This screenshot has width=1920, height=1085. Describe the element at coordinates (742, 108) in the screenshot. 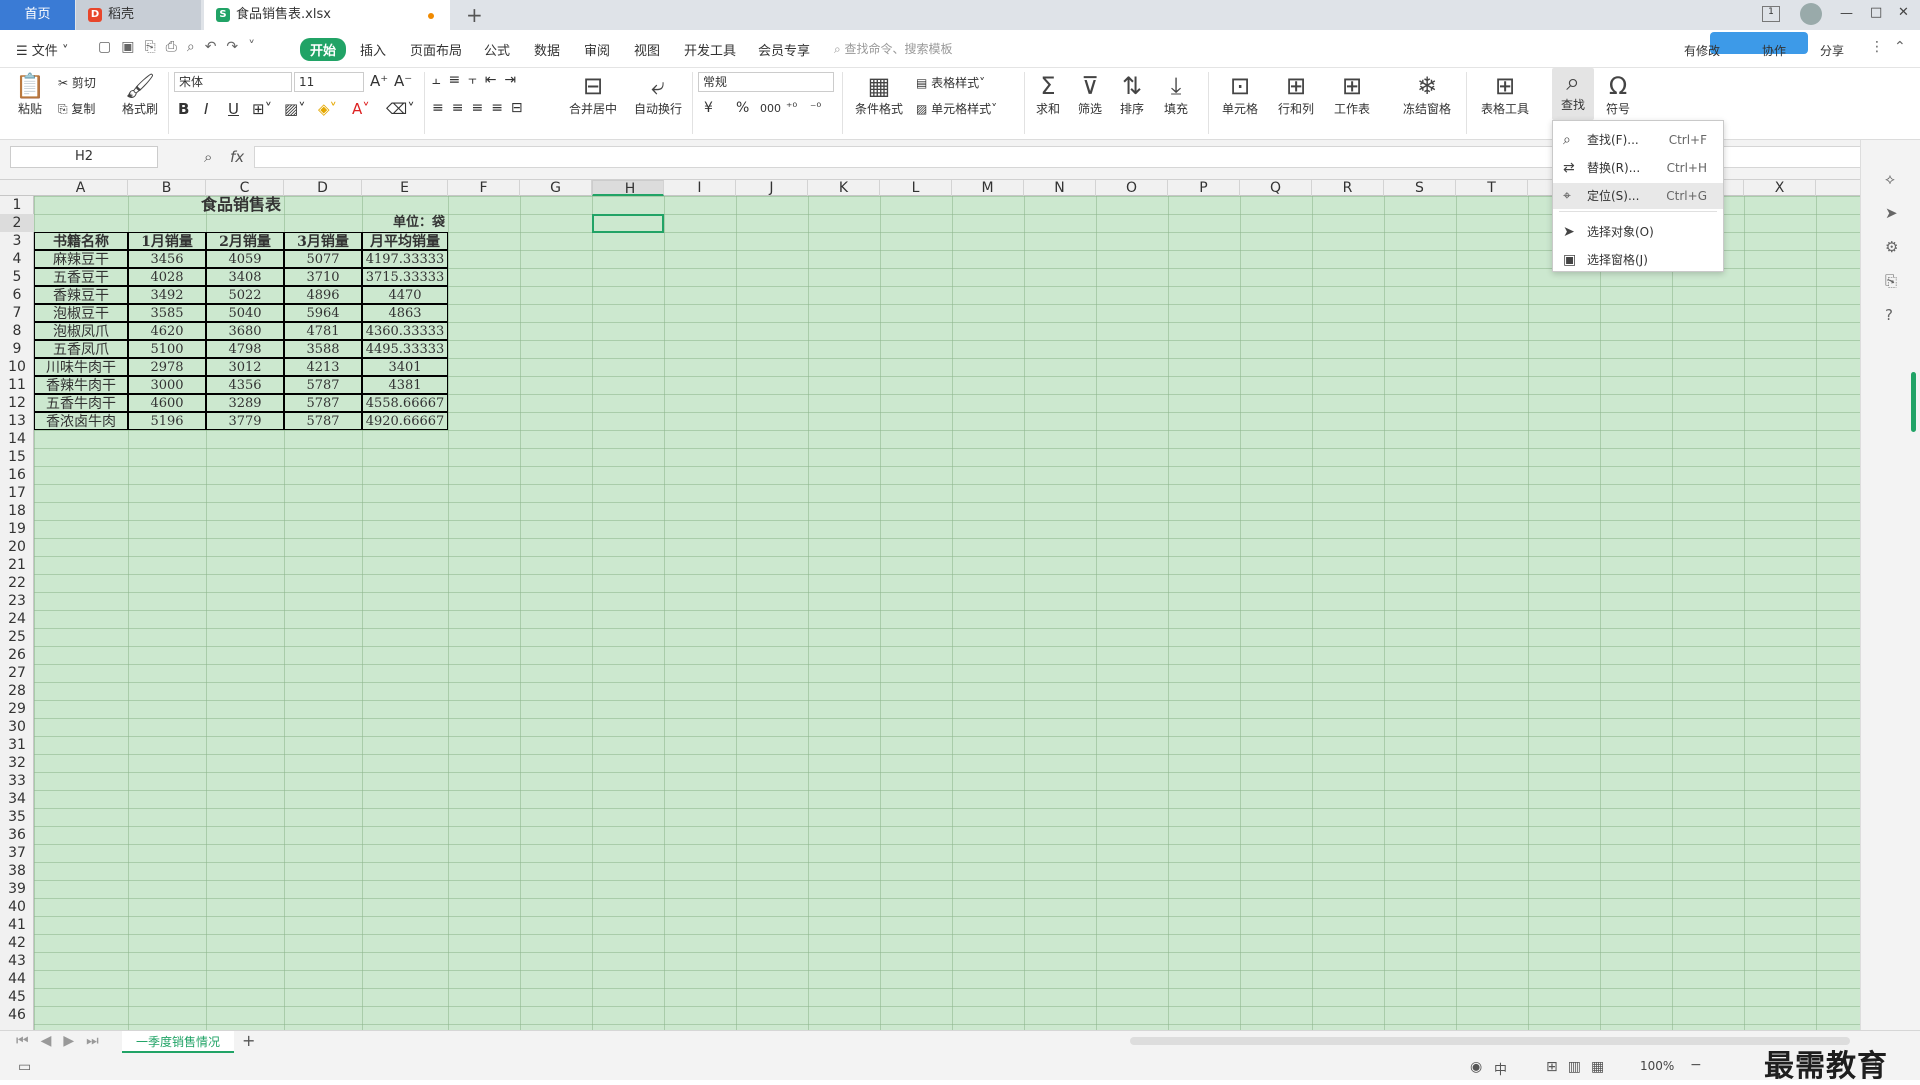

I see `percent-button: %` at that location.